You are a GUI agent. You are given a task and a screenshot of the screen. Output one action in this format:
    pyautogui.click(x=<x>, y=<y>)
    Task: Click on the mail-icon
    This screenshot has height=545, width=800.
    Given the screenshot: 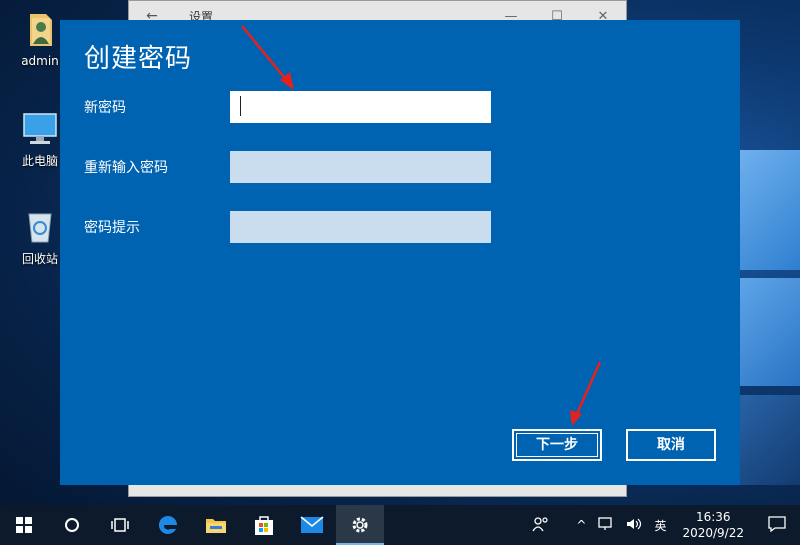 What is the action you would take?
    pyautogui.click(x=312, y=525)
    